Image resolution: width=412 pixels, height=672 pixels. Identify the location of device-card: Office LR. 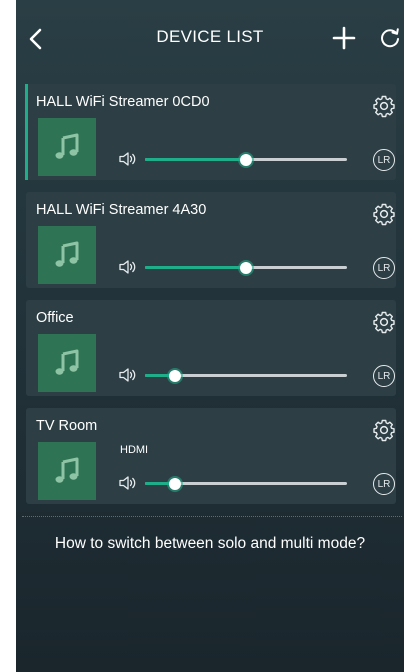
(211, 348).